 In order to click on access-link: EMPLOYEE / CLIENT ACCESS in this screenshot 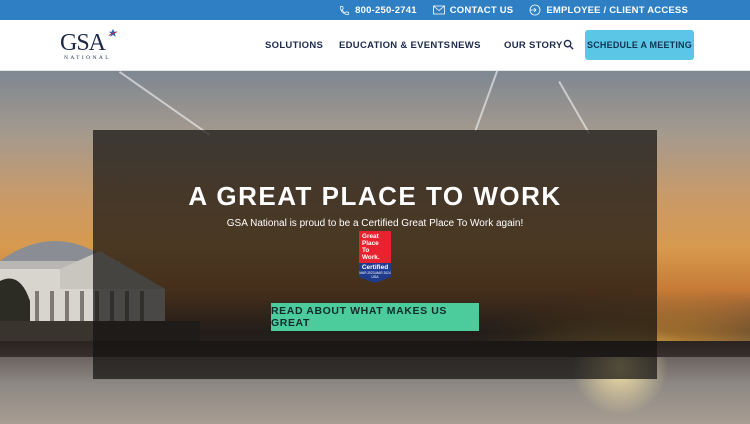, I will do `click(608, 10)`.